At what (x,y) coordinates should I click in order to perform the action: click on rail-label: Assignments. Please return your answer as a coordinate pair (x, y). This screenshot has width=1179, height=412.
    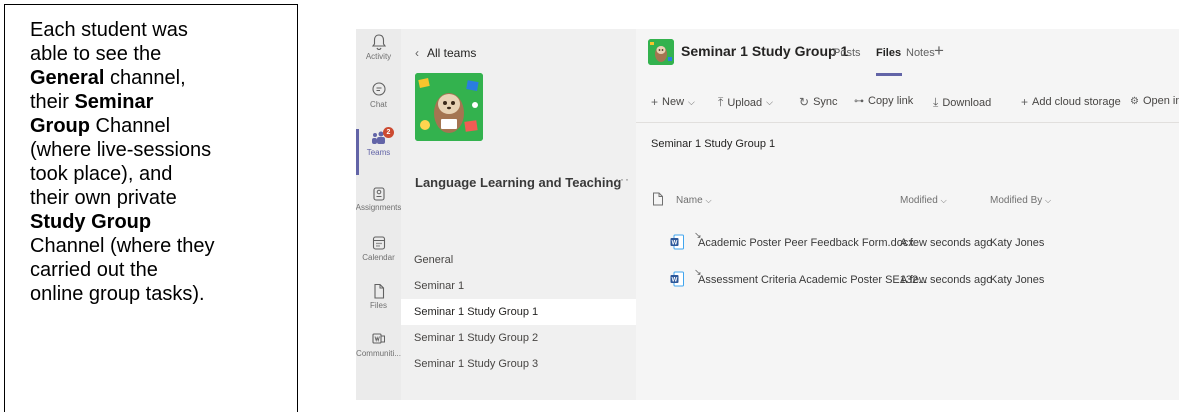
    Looking at the image, I should click on (379, 207).